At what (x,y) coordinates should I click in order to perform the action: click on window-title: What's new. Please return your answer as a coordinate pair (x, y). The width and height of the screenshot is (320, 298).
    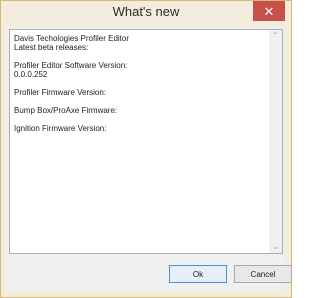
    Looking at the image, I should click on (146, 11).